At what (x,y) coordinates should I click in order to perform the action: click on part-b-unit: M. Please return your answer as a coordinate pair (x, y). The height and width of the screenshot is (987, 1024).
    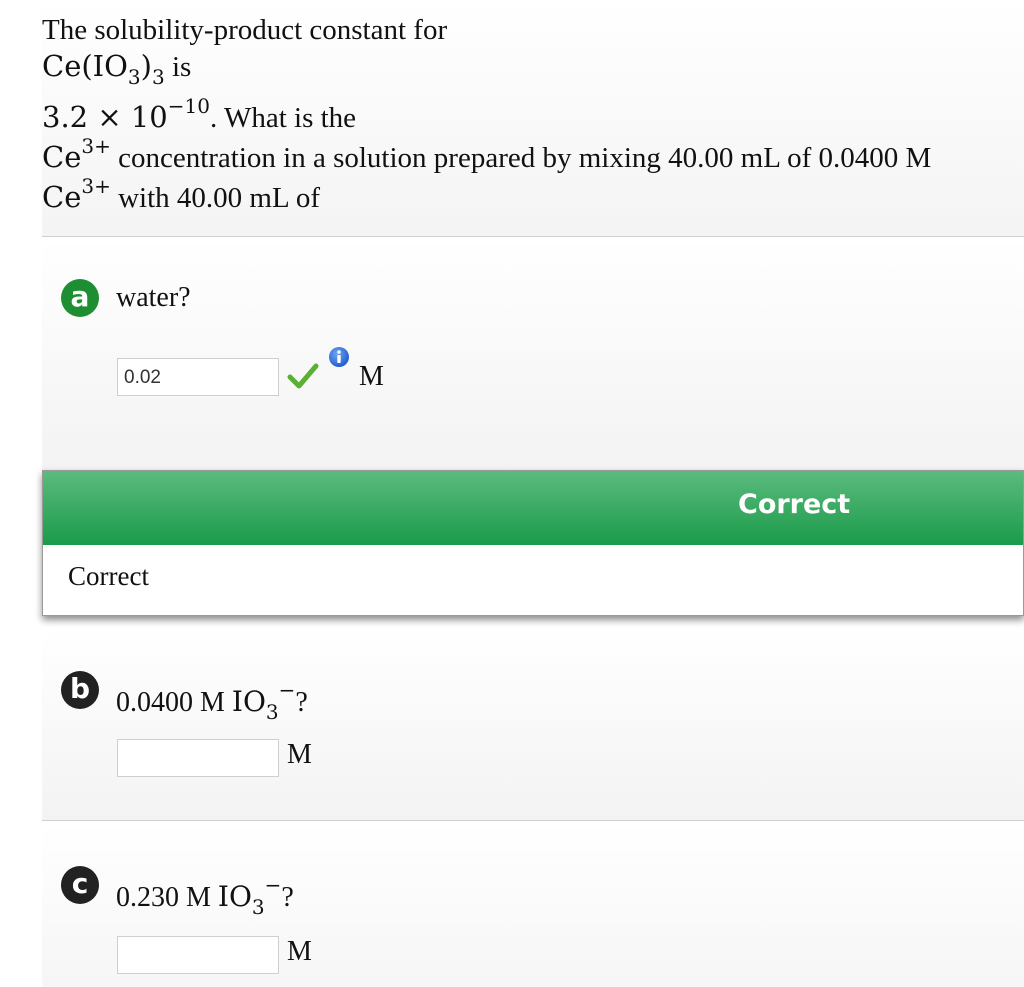
    Looking at the image, I should click on (299, 754).